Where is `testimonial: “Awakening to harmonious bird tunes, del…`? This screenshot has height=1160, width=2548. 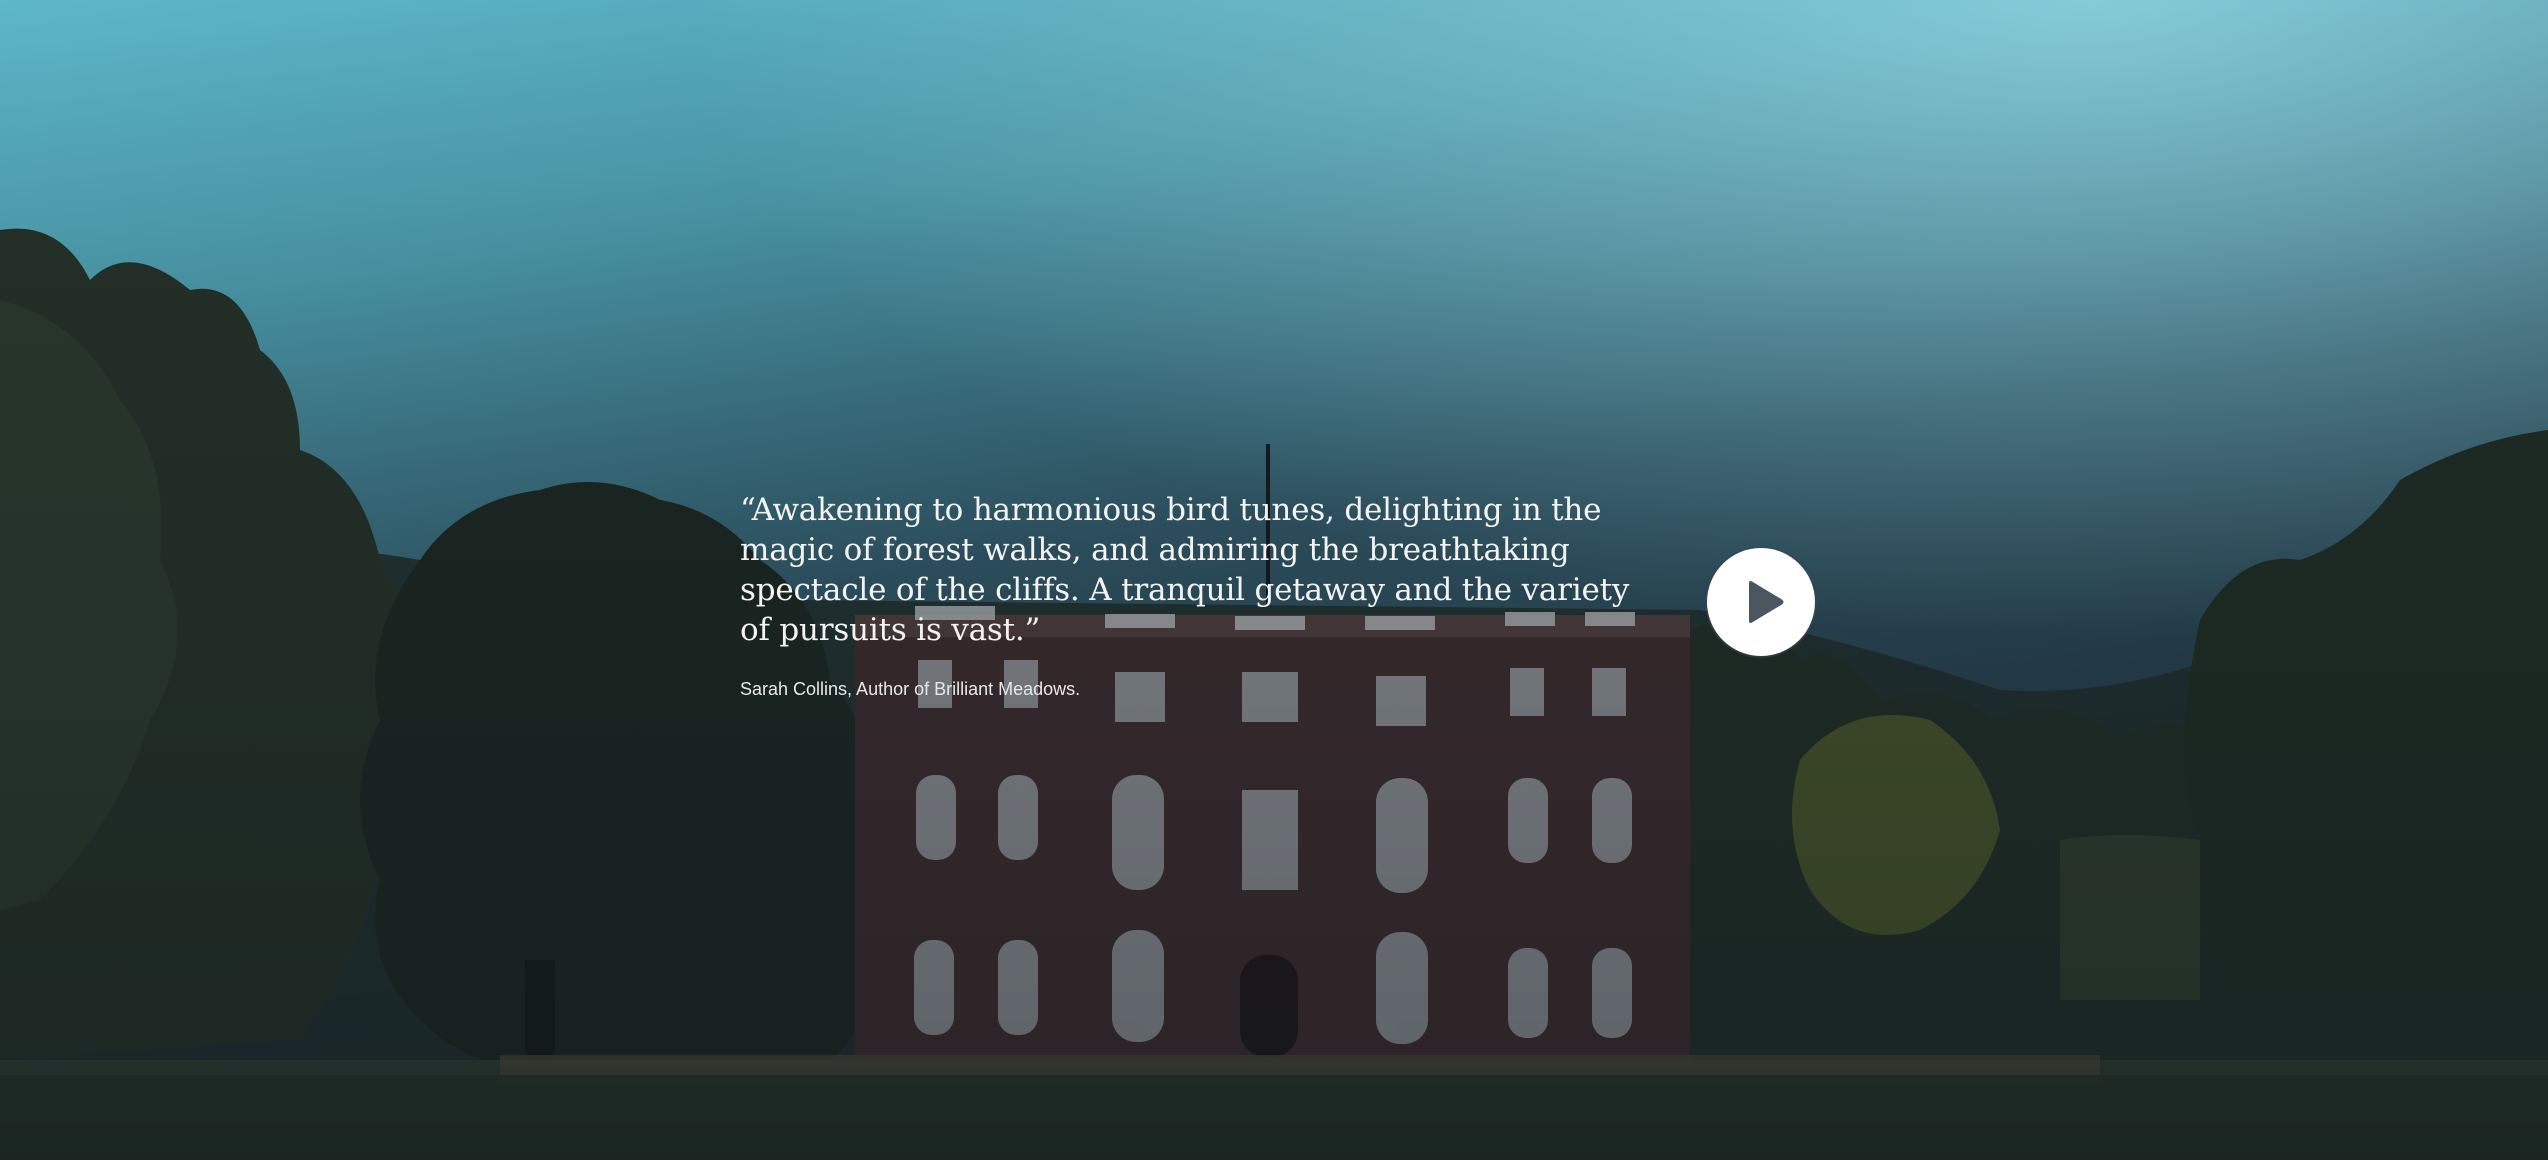
testimonial: “Awakening to harmonious bird tunes, del… is located at coordinates (1190, 595).